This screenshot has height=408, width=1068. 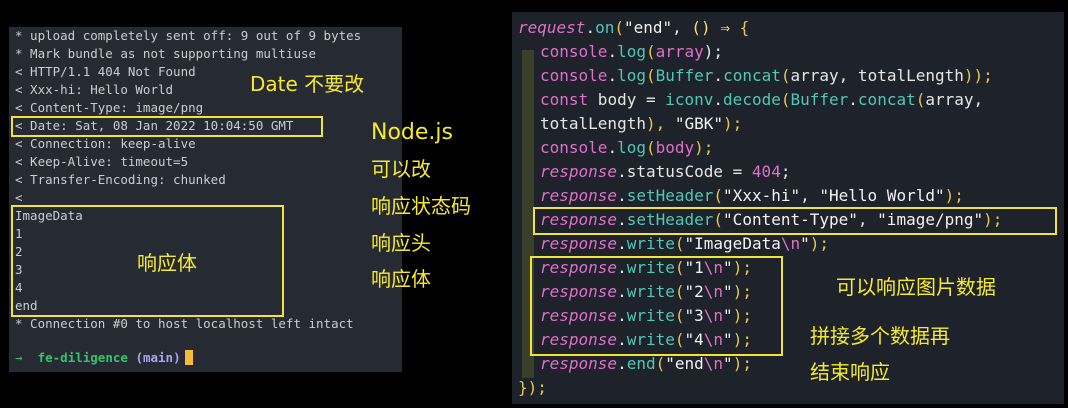 What do you see at coordinates (401, 243) in the screenshot?
I see `node-note-line-4: 响应头` at bounding box center [401, 243].